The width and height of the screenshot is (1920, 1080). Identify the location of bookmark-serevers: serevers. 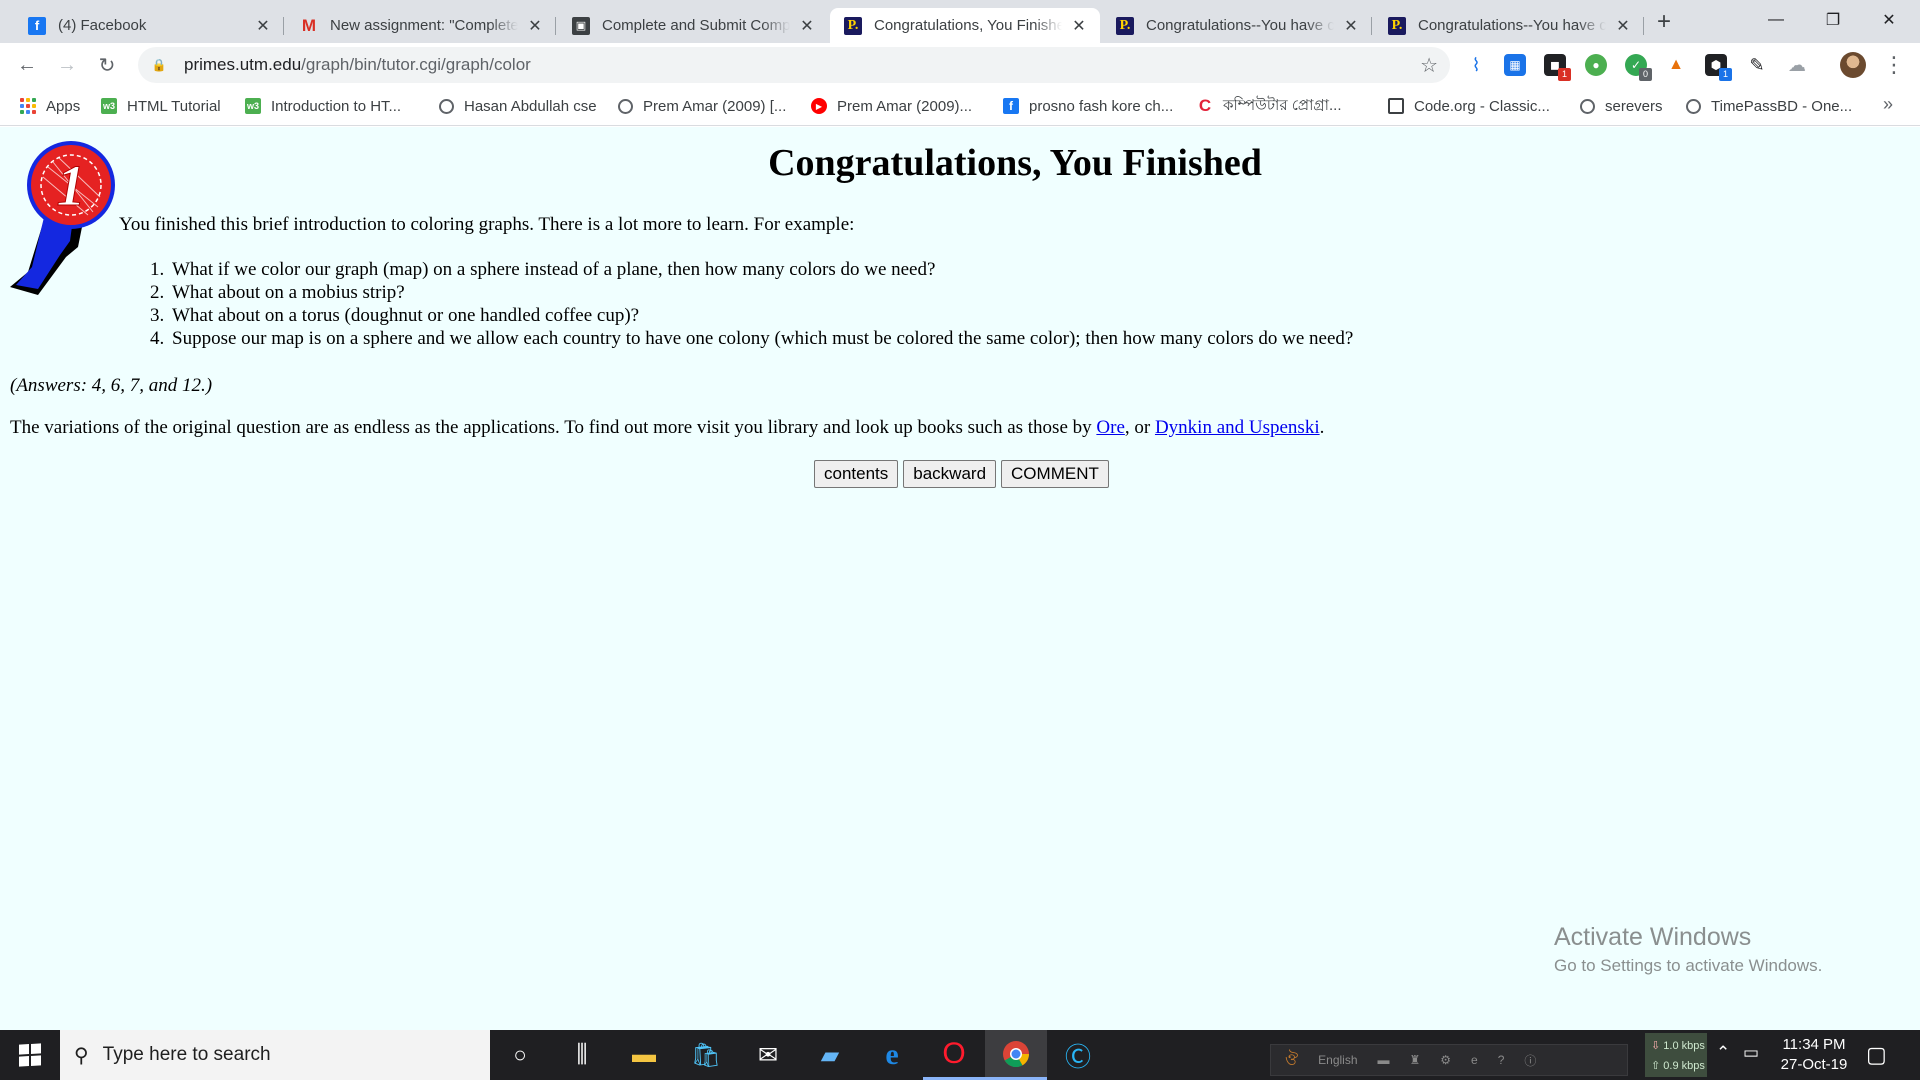
(1621, 106).